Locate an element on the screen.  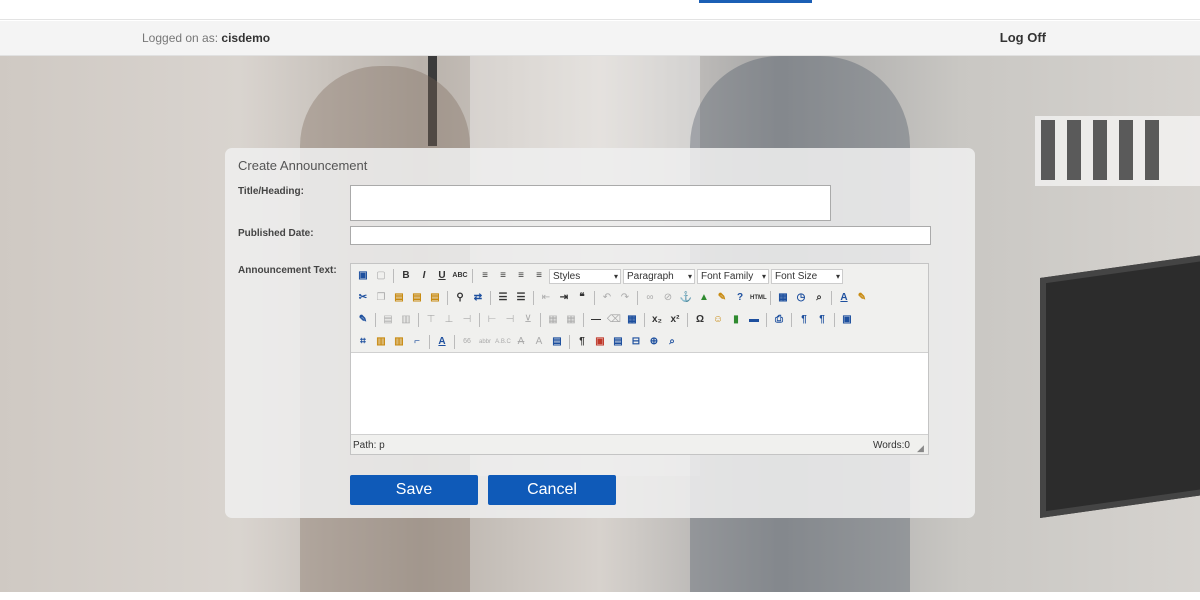
insert-row-after-icon: ⊥ is located at coordinates (449, 320).